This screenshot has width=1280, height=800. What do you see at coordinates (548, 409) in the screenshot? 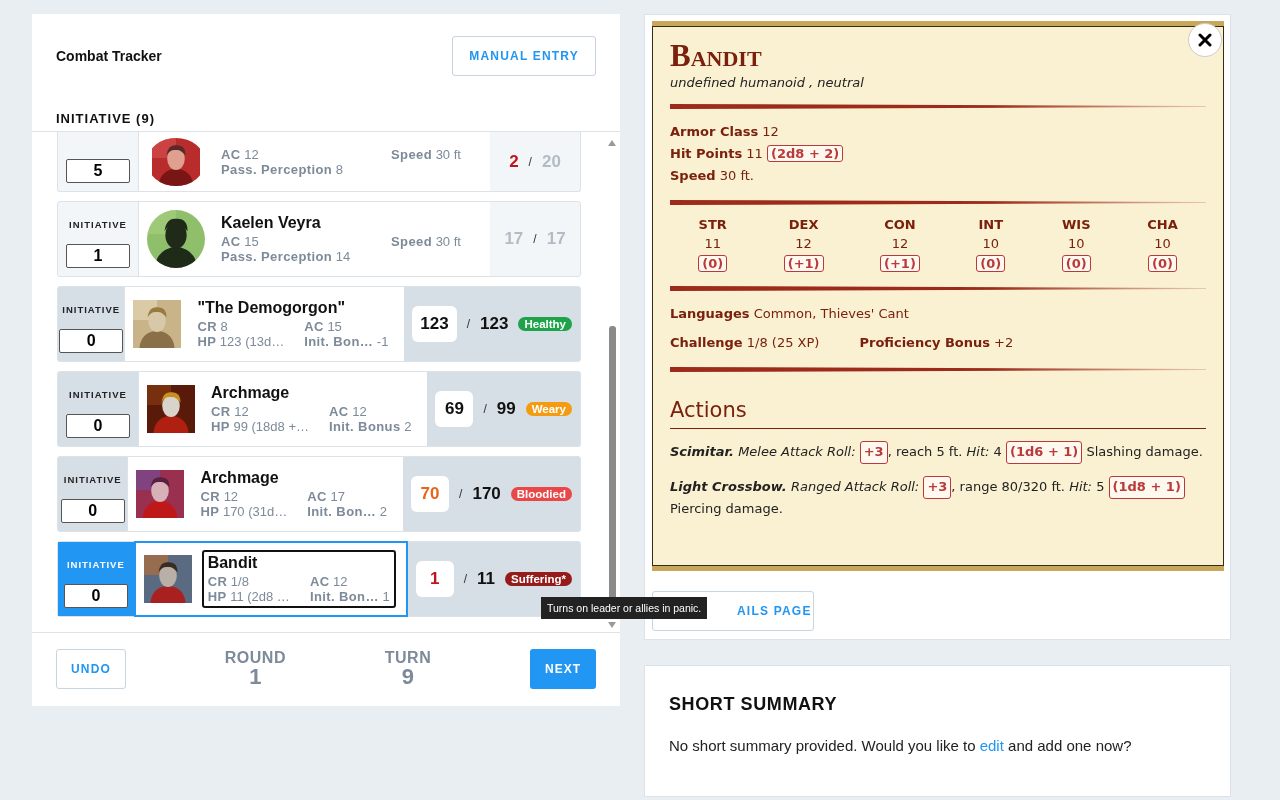
I see `status-badge: Weary` at bounding box center [548, 409].